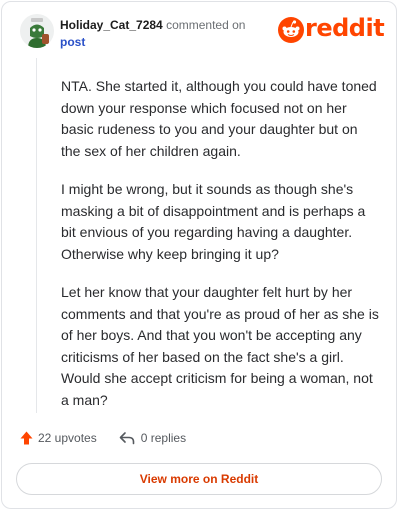 The image size is (400, 512). I want to click on username: Holiday_Cat_7284, so click(111, 25).